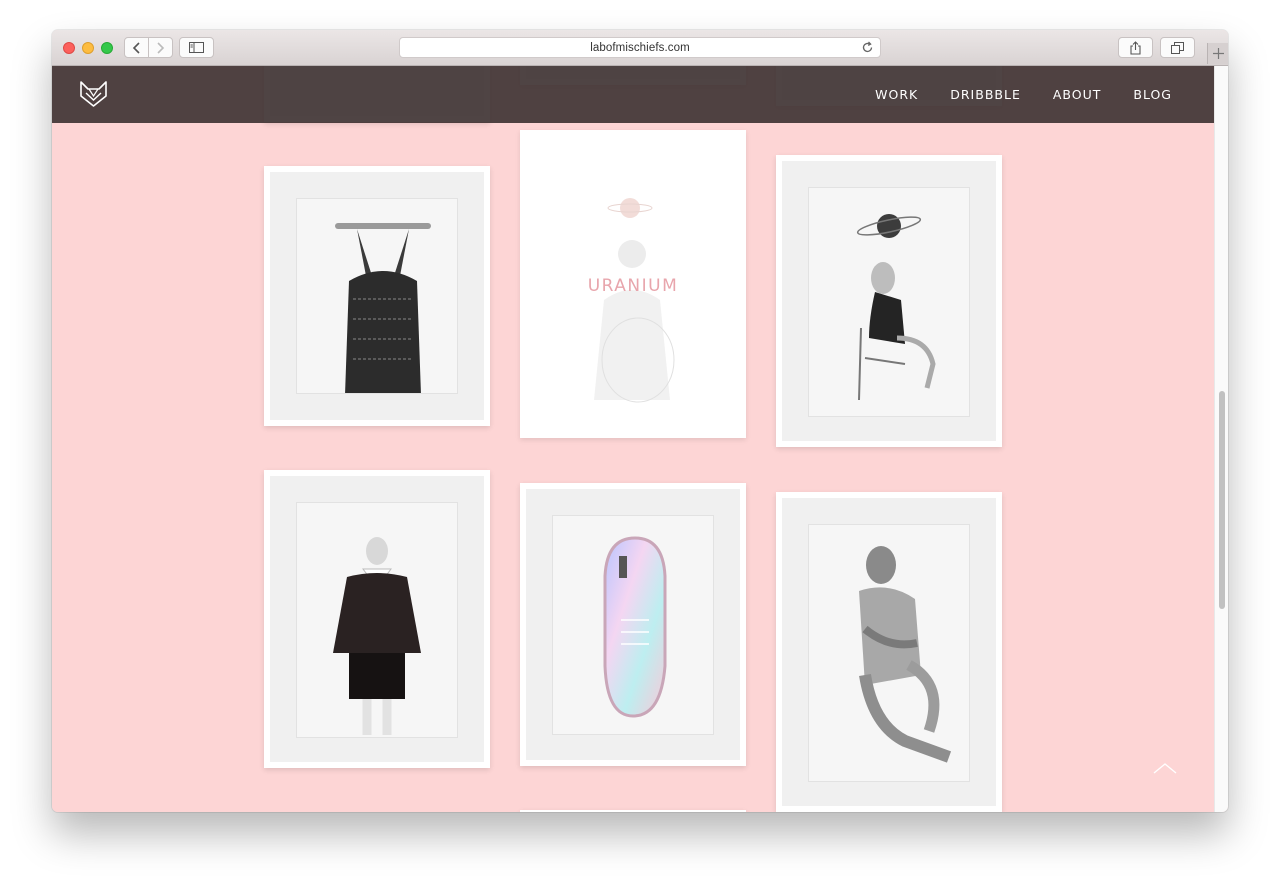 Image resolution: width=1280 pixels, height=886 pixels. Describe the element at coordinates (1023, 94) in the screenshot. I see `main-nav: WORK DRIBBBLE ABOUT BLOG` at that location.